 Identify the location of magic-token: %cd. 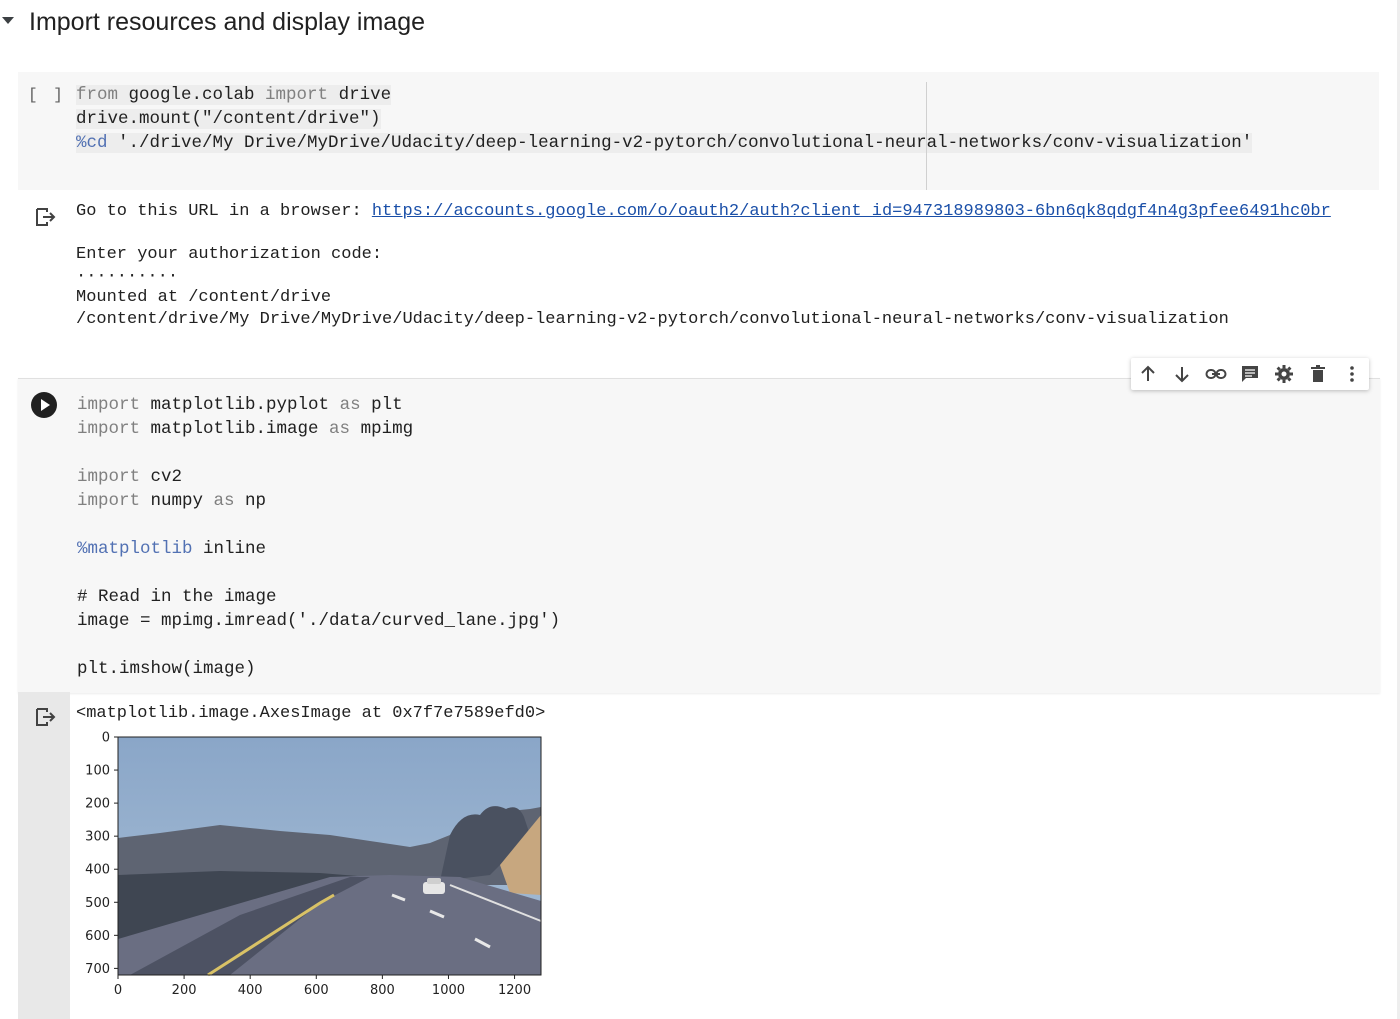
(92, 143).